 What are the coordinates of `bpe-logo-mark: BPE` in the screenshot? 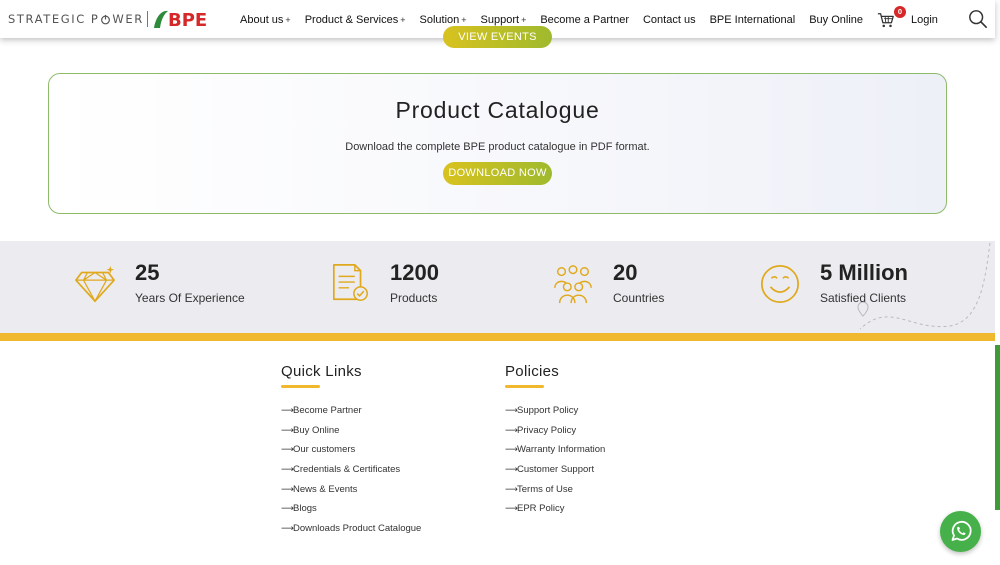 It's located at (180, 20).